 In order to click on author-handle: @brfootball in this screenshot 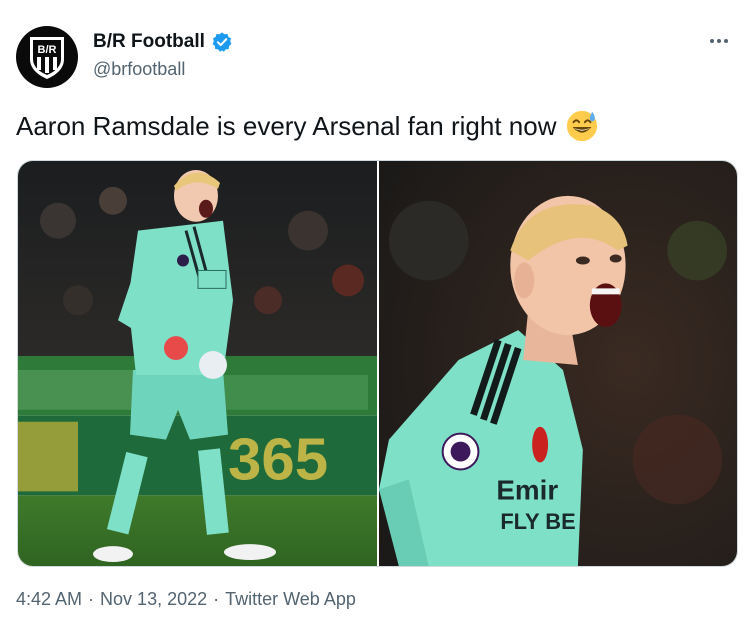, I will do `click(139, 69)`.